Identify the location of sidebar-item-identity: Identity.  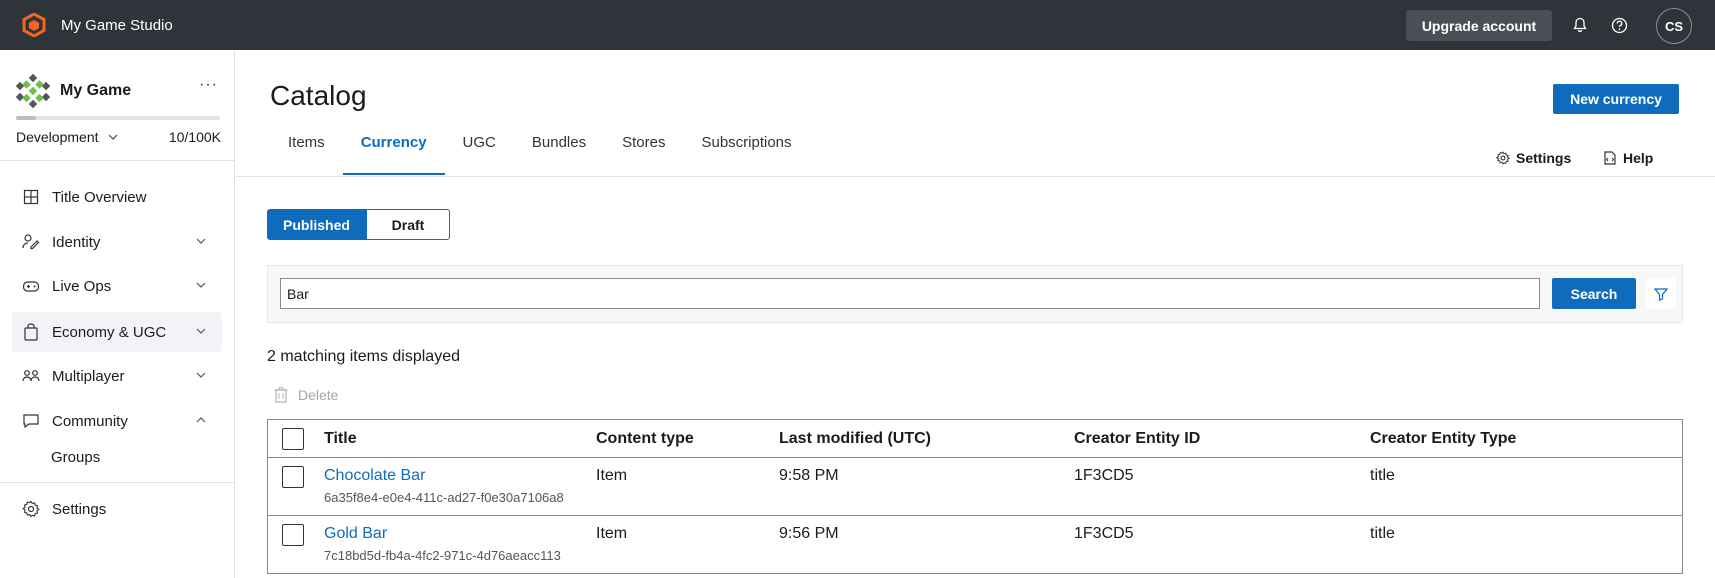
(117, 242).